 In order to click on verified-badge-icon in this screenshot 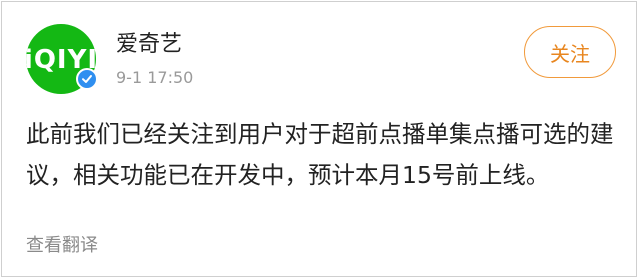, I will do `click(87, 79)`.